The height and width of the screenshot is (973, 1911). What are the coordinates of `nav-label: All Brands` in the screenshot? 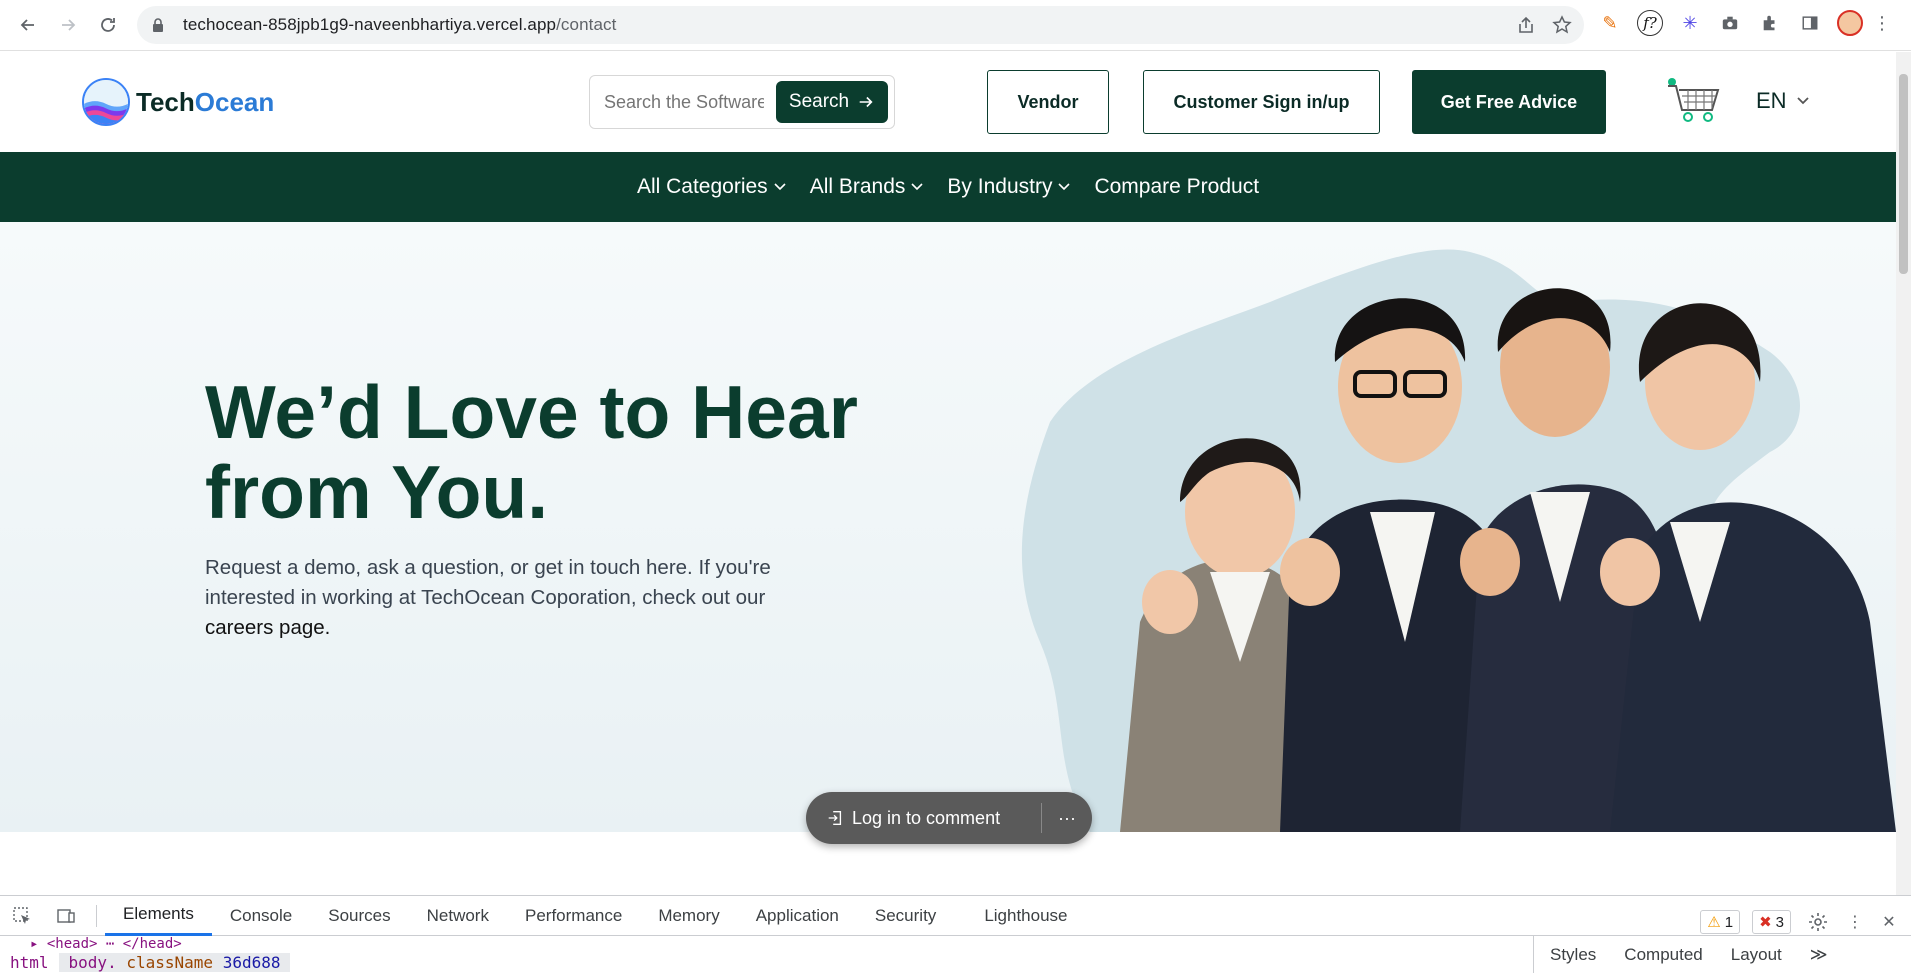 It's located at (857, 186).